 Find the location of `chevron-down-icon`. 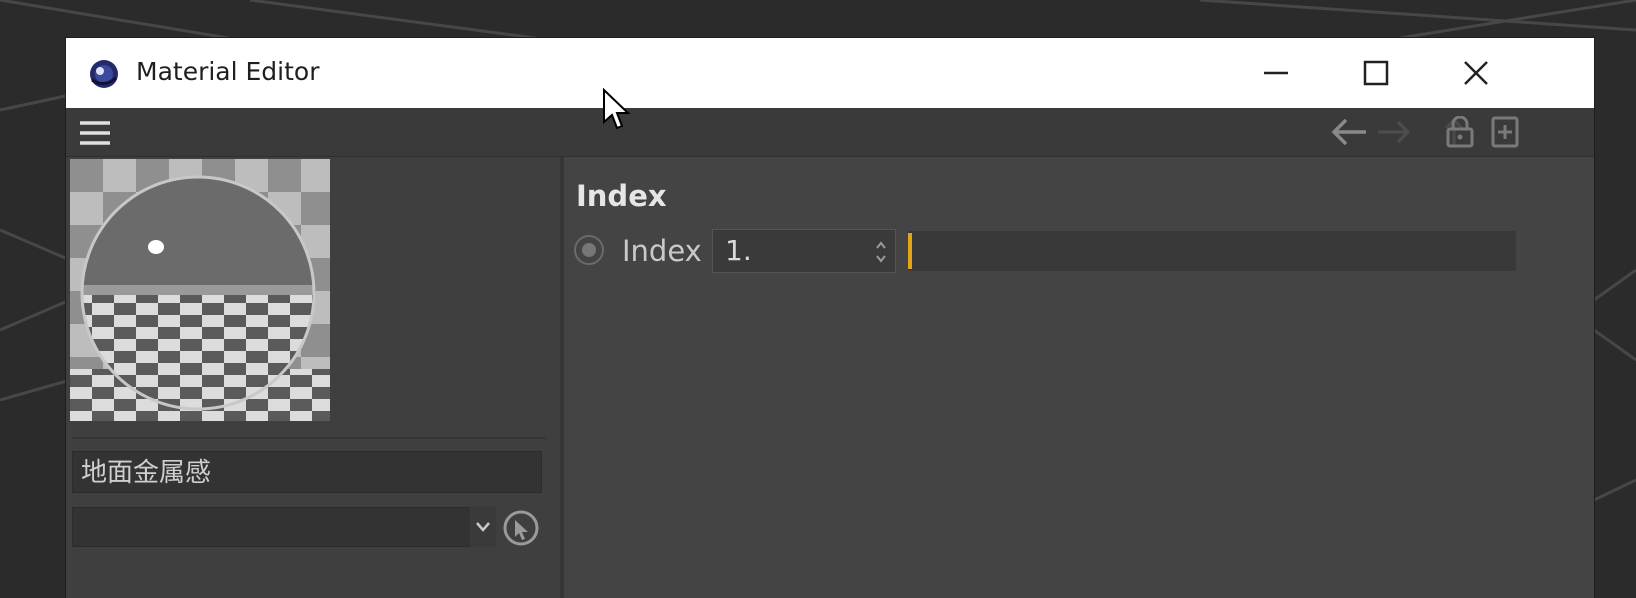

chevron-down-icon is located at coordinates (483, 527).